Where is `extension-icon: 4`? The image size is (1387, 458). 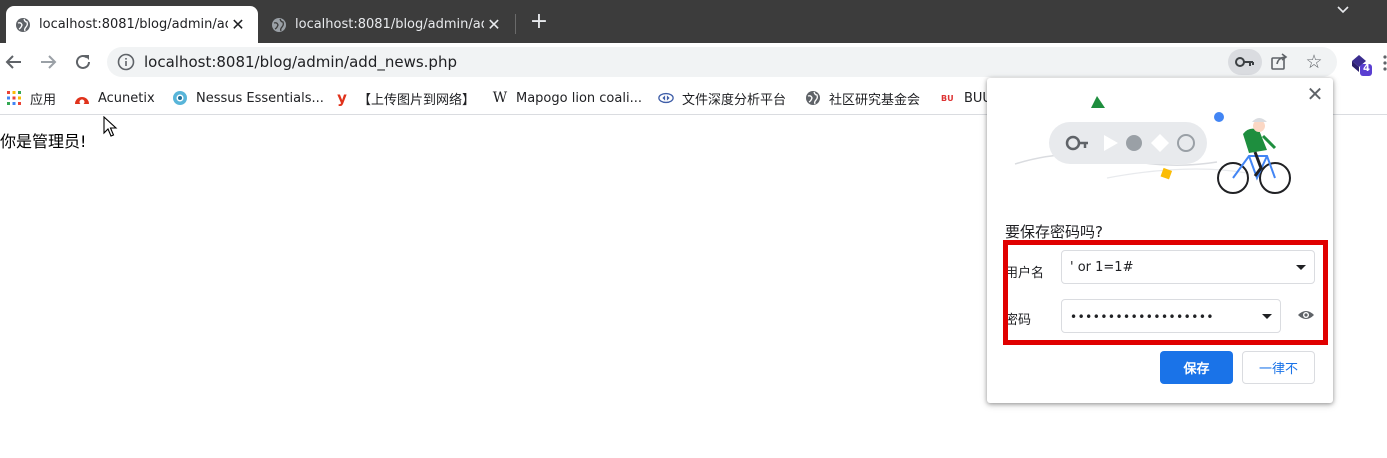 extension-icon: 4 is located at coordinates (1360, 64).